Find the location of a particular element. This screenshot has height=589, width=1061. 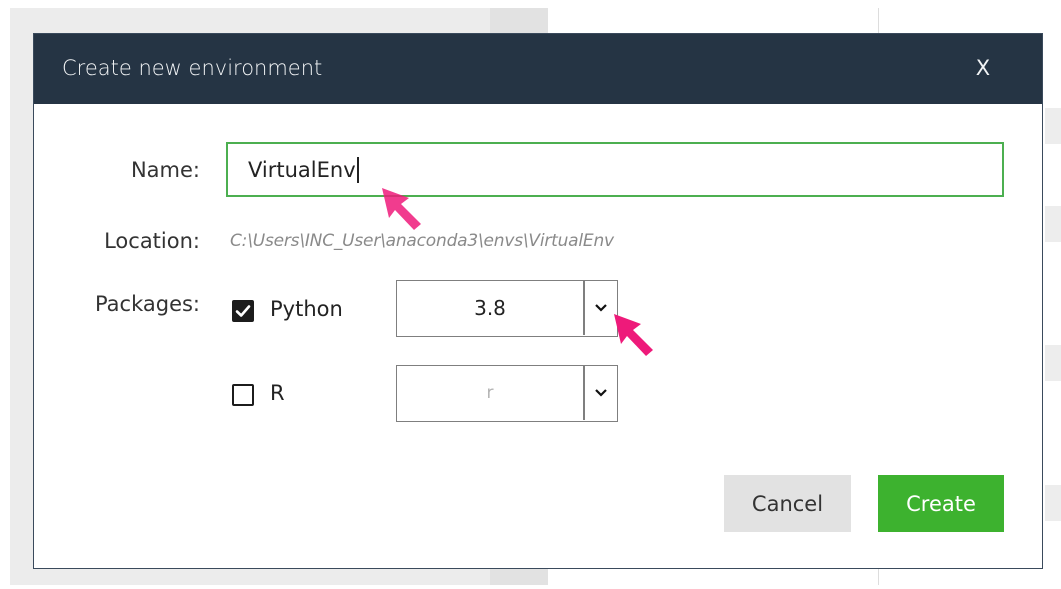

packages-label: Packages: is located at coordinates (147, 304).